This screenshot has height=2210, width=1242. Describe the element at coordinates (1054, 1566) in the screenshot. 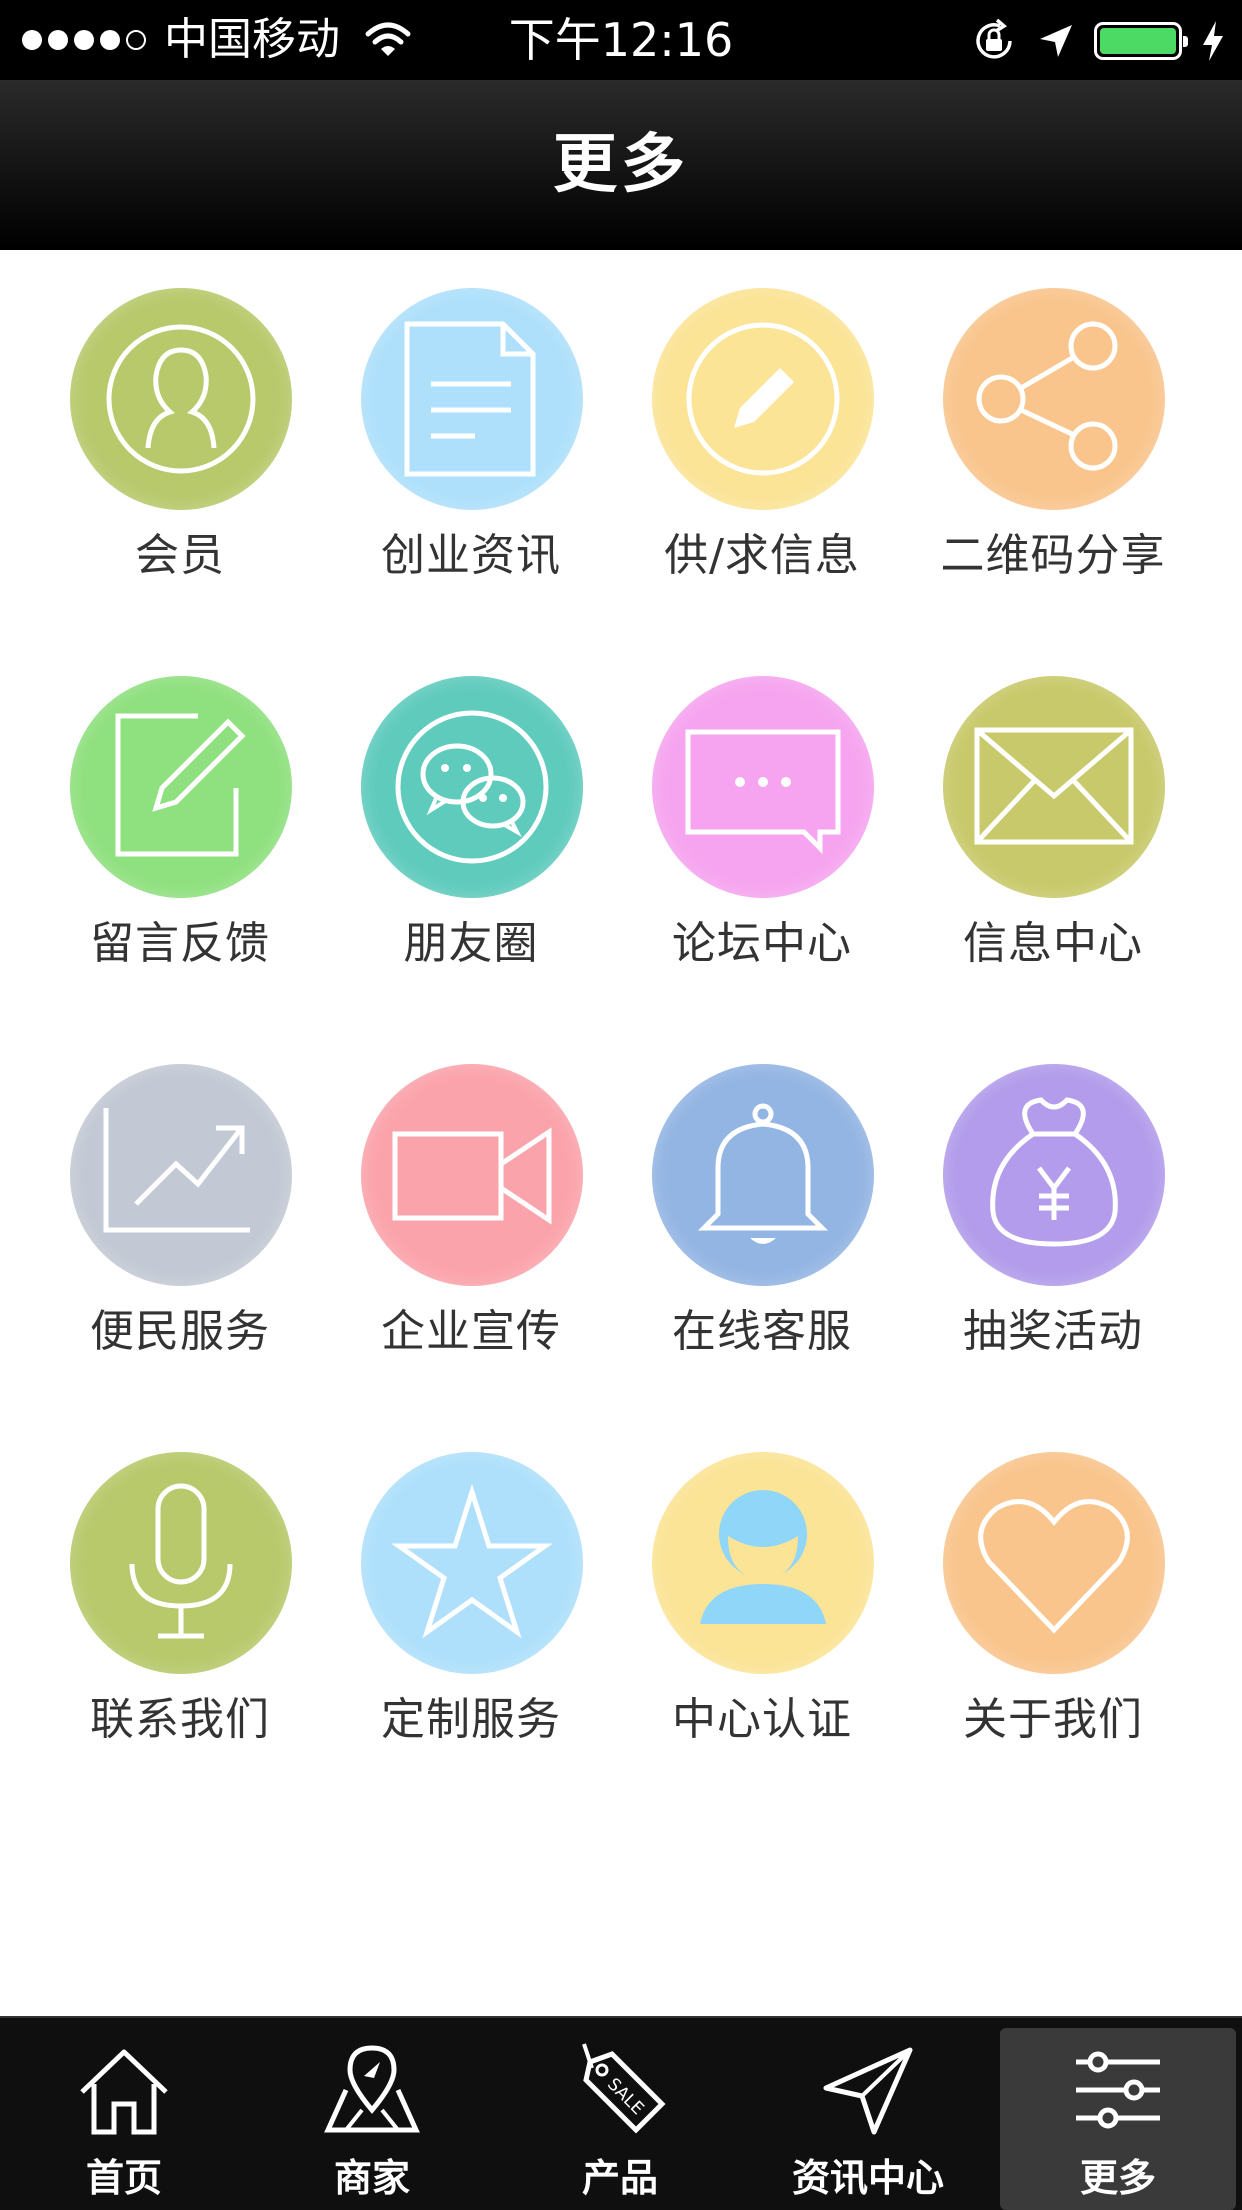

I see `heart-icon` at that location.